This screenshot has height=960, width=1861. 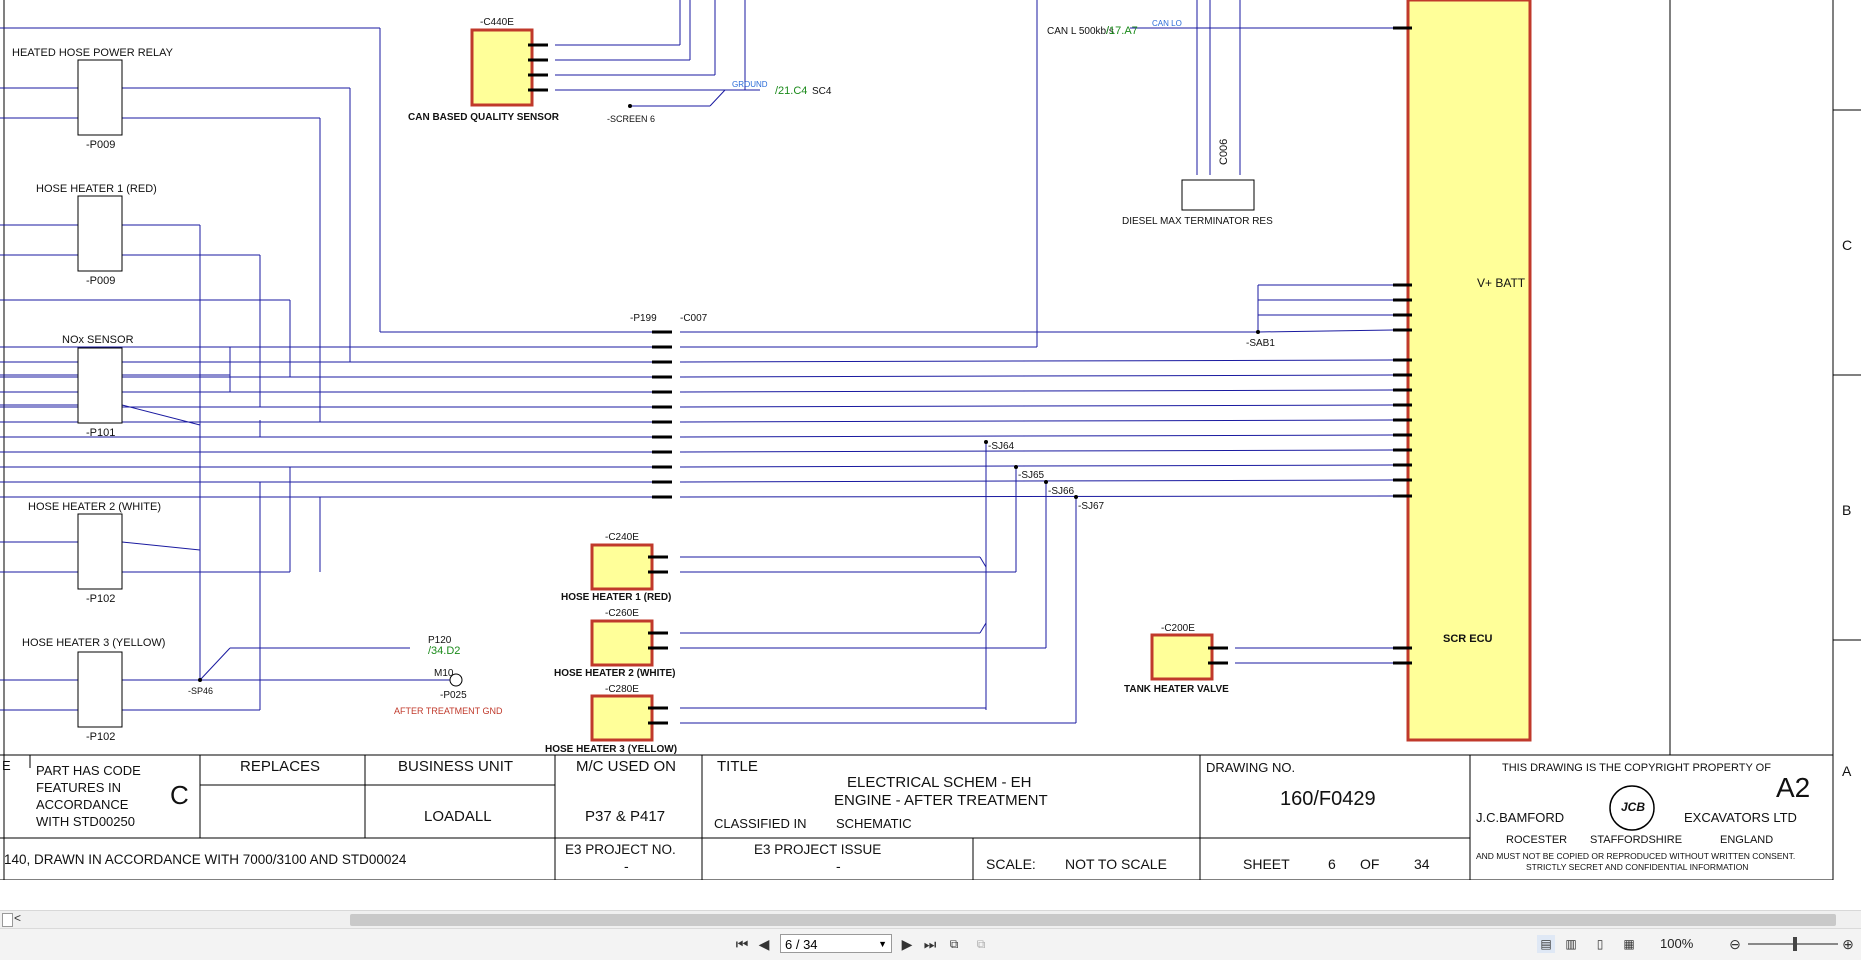 I want to click on first-page-icon: ⏮, so click(x=742, y=944).